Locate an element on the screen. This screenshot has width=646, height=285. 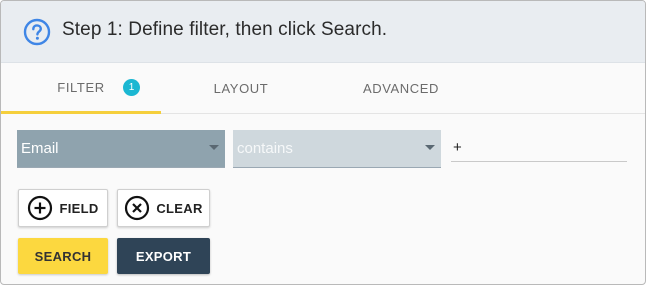
filter-count-badge: 1 is located at coordinates (131, 87).